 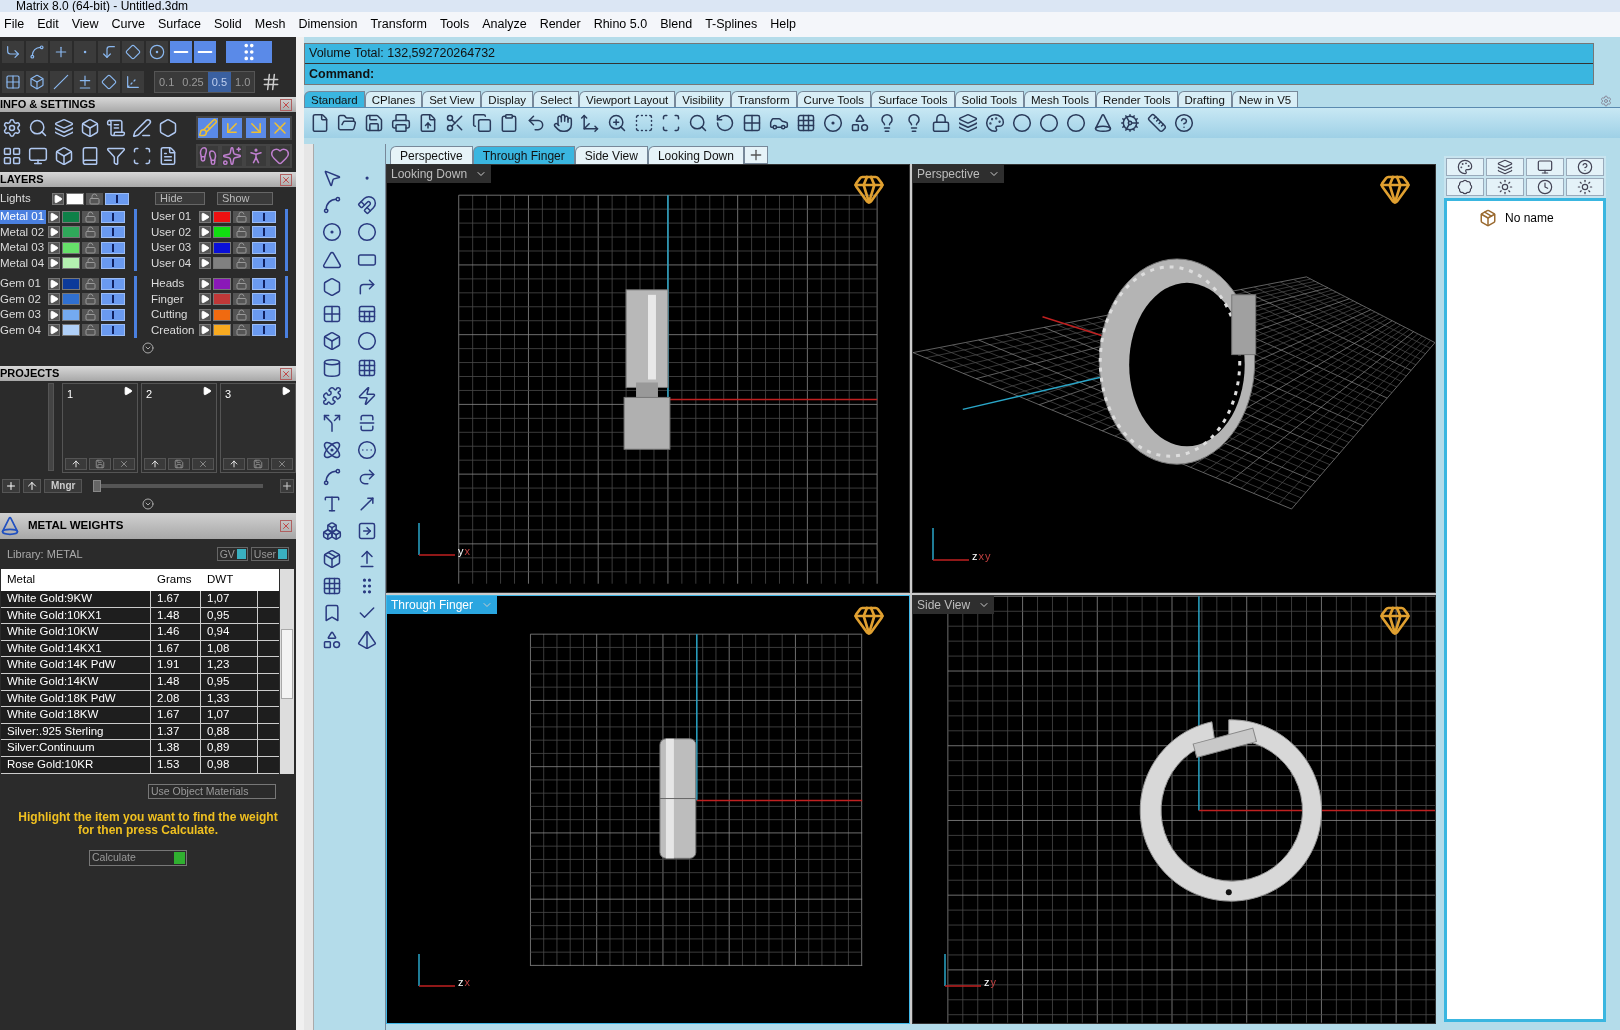 What do you see at coordinates (38, 156) in the screenshot?
I see `monitor-icon` at bounding box center [38, 156].